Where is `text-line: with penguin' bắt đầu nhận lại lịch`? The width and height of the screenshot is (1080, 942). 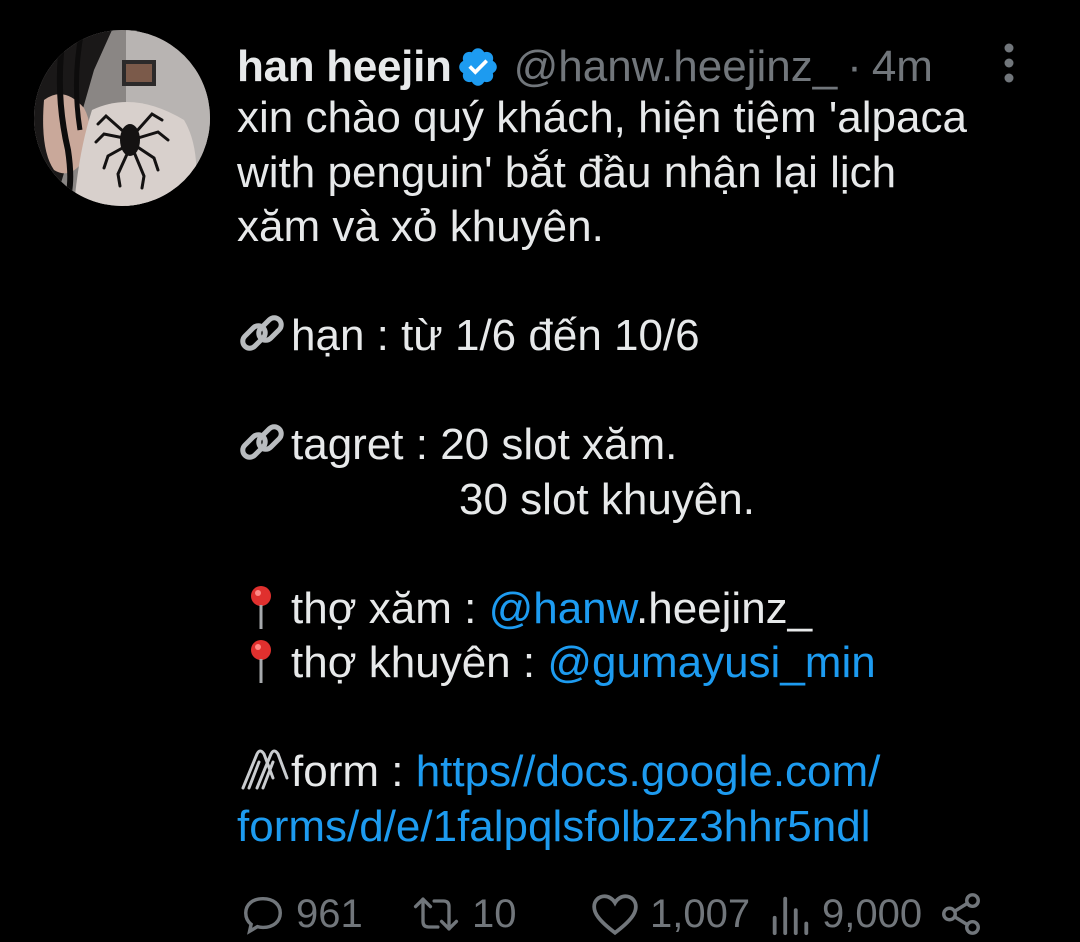 text-line: with penguin' bắt đầu nhận lại lịch is located at coordinates (567, 172).